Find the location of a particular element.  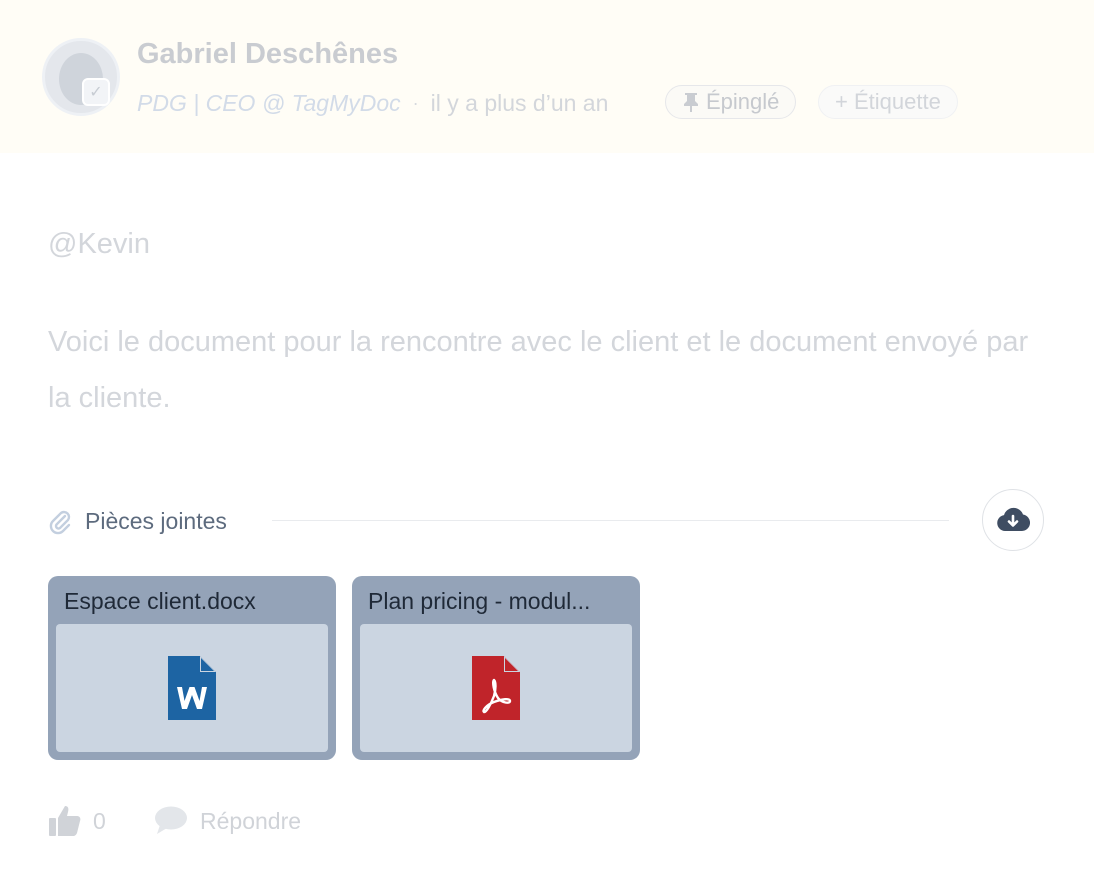

attachment-card: Espace client.docx is located at coordinates (192, 668).